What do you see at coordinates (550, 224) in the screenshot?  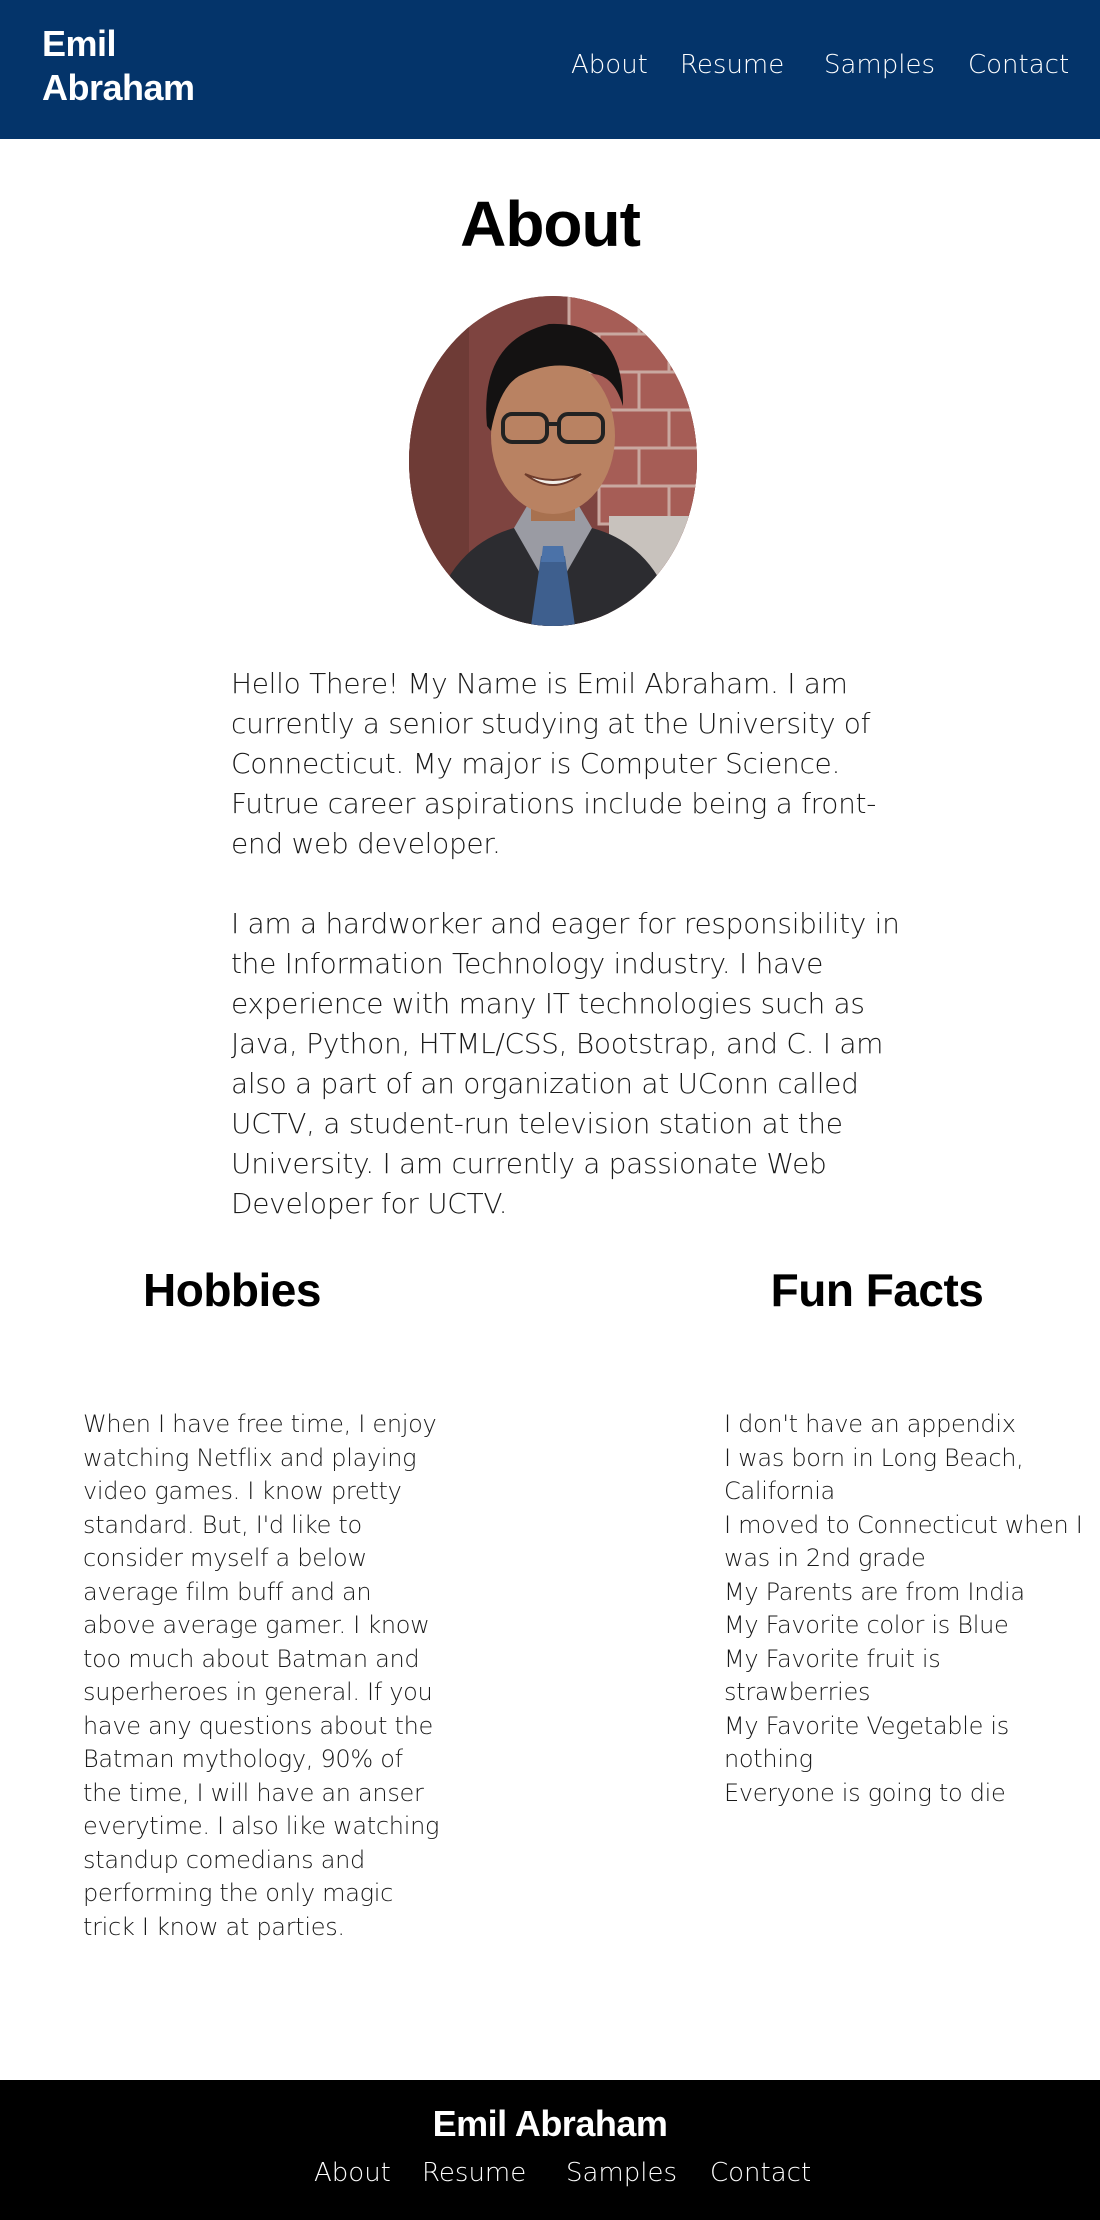 I see `about-heading: About` at bounding box center [550, 224].